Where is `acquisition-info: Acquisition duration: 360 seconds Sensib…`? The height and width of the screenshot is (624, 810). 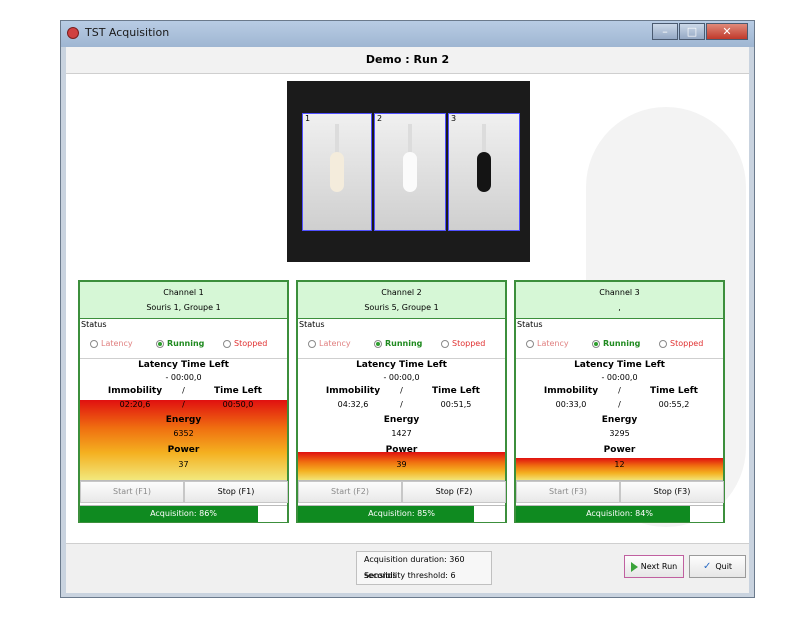 acquisition-info: Acquisition duration: 360 seconds Sensib… is located at coordinates (424, 568).